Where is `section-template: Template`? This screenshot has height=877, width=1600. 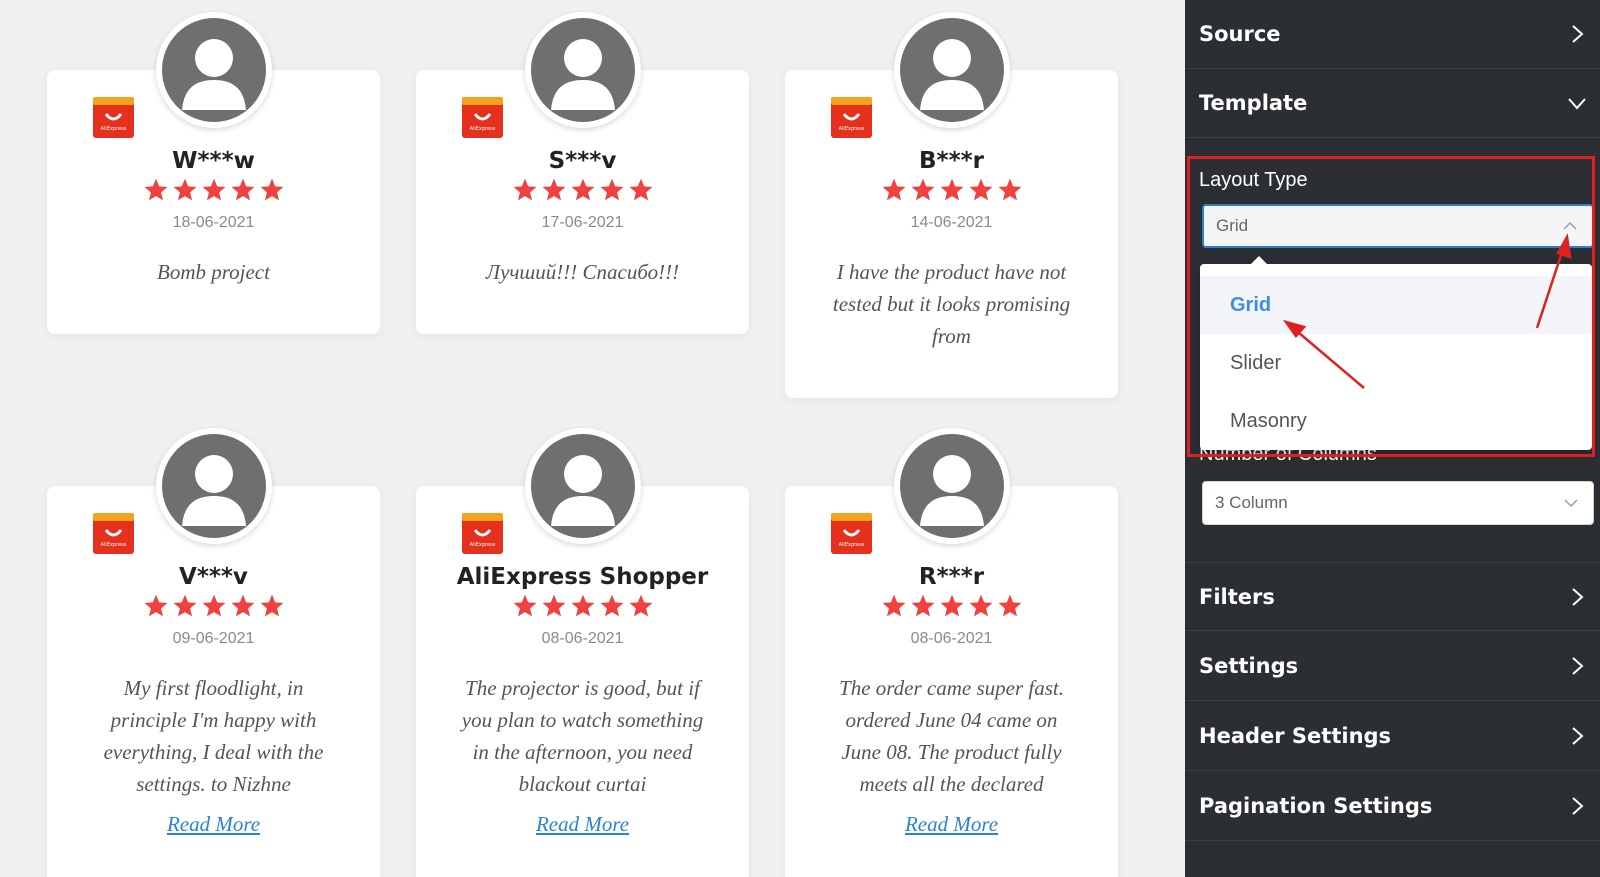 section-template: Template is located at coordinates (1392, 103).